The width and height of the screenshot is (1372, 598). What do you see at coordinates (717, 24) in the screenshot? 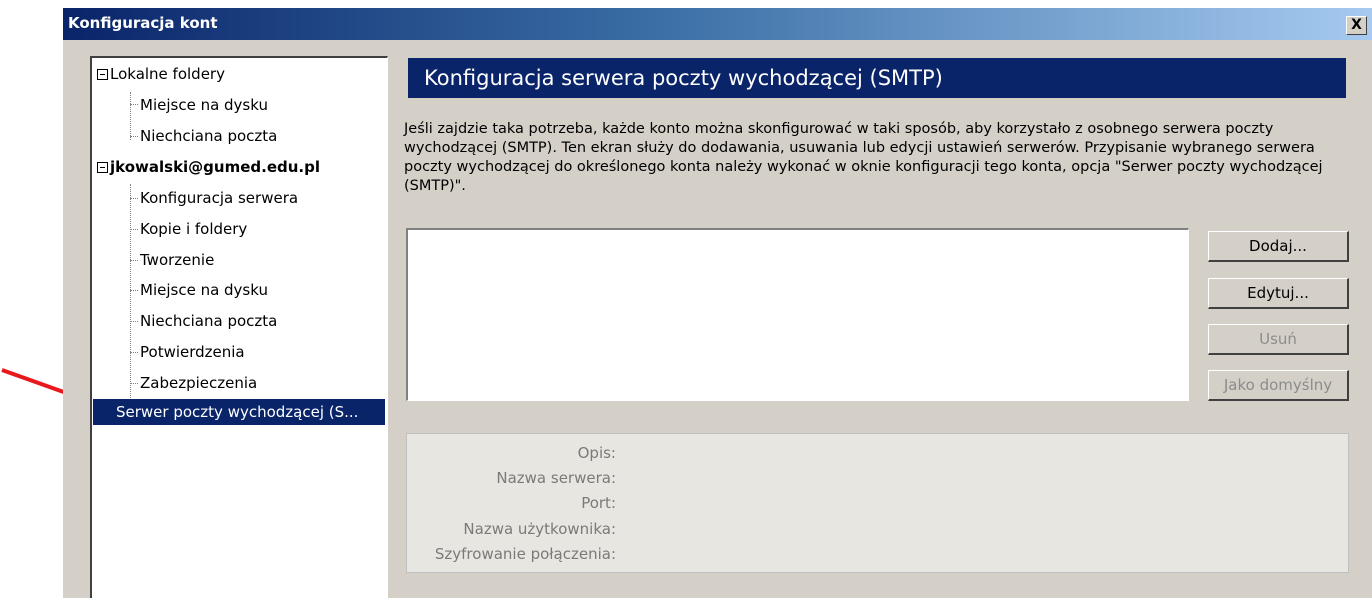
I see `title-bar: Konfiguracja kont X` at bounding box center [717, 24].